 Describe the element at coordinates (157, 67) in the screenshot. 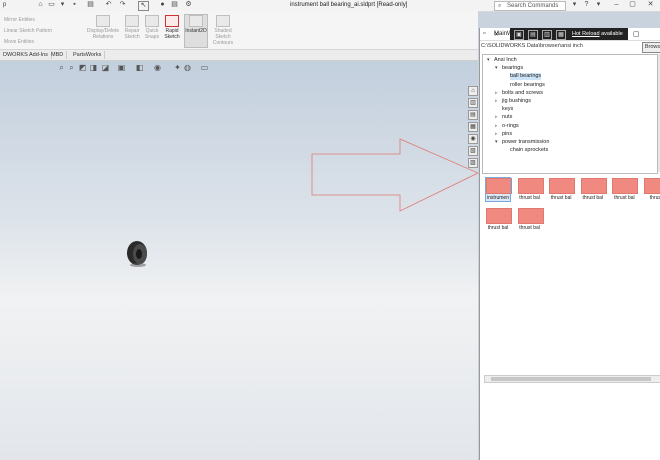

I see `hide-show-items-icon: ◉` at that location.